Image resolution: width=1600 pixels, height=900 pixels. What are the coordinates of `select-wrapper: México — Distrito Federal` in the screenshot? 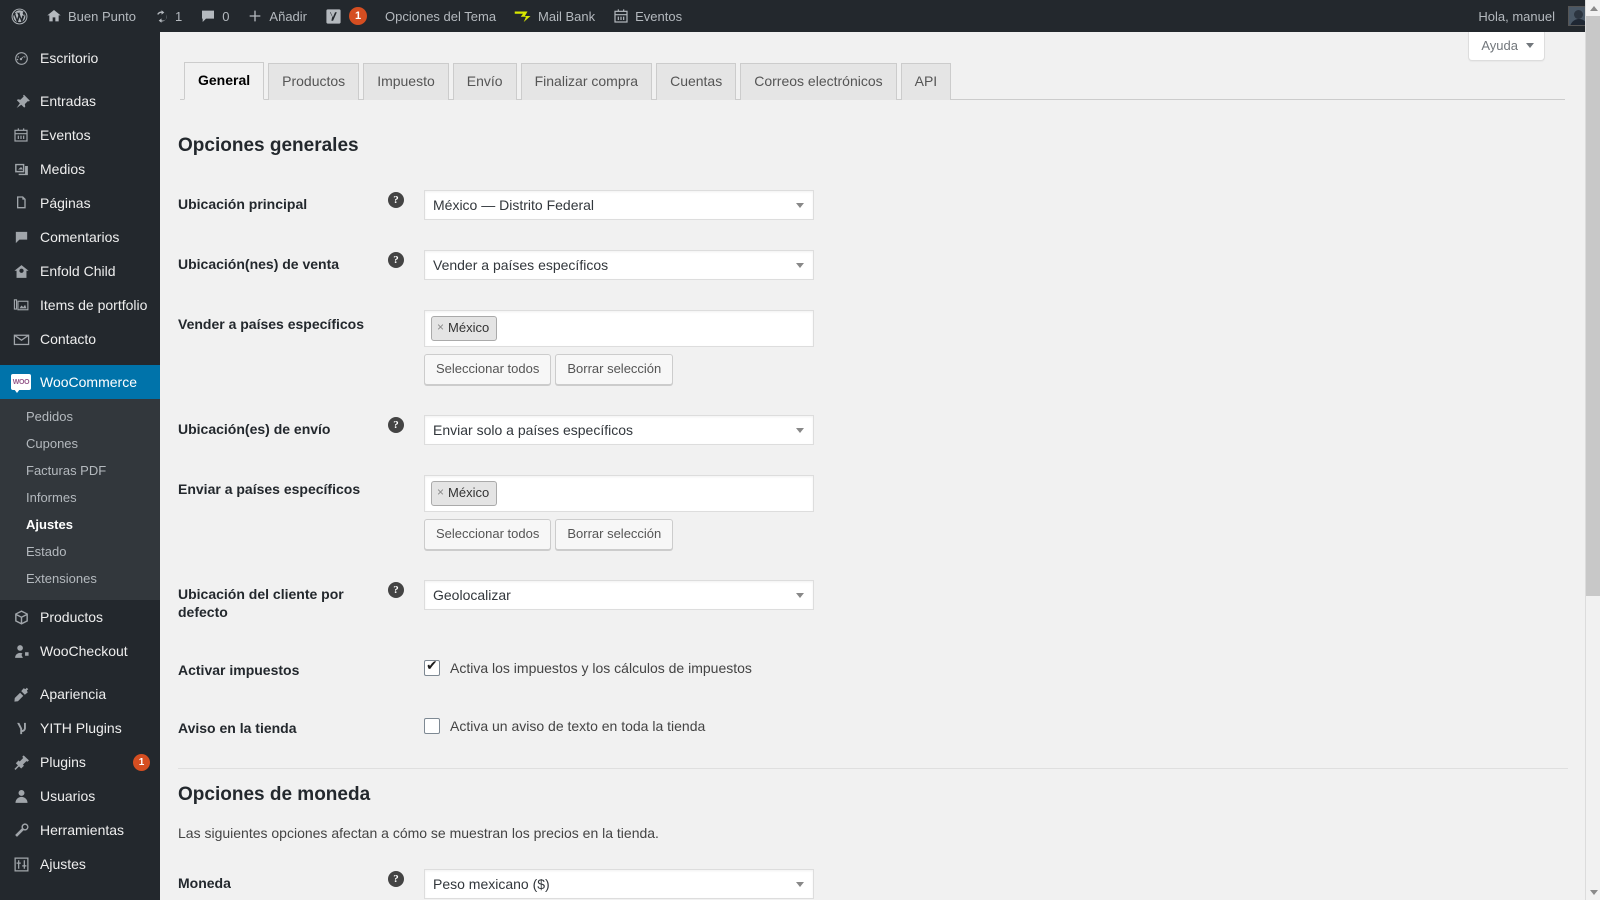 It's located at (619, 204).